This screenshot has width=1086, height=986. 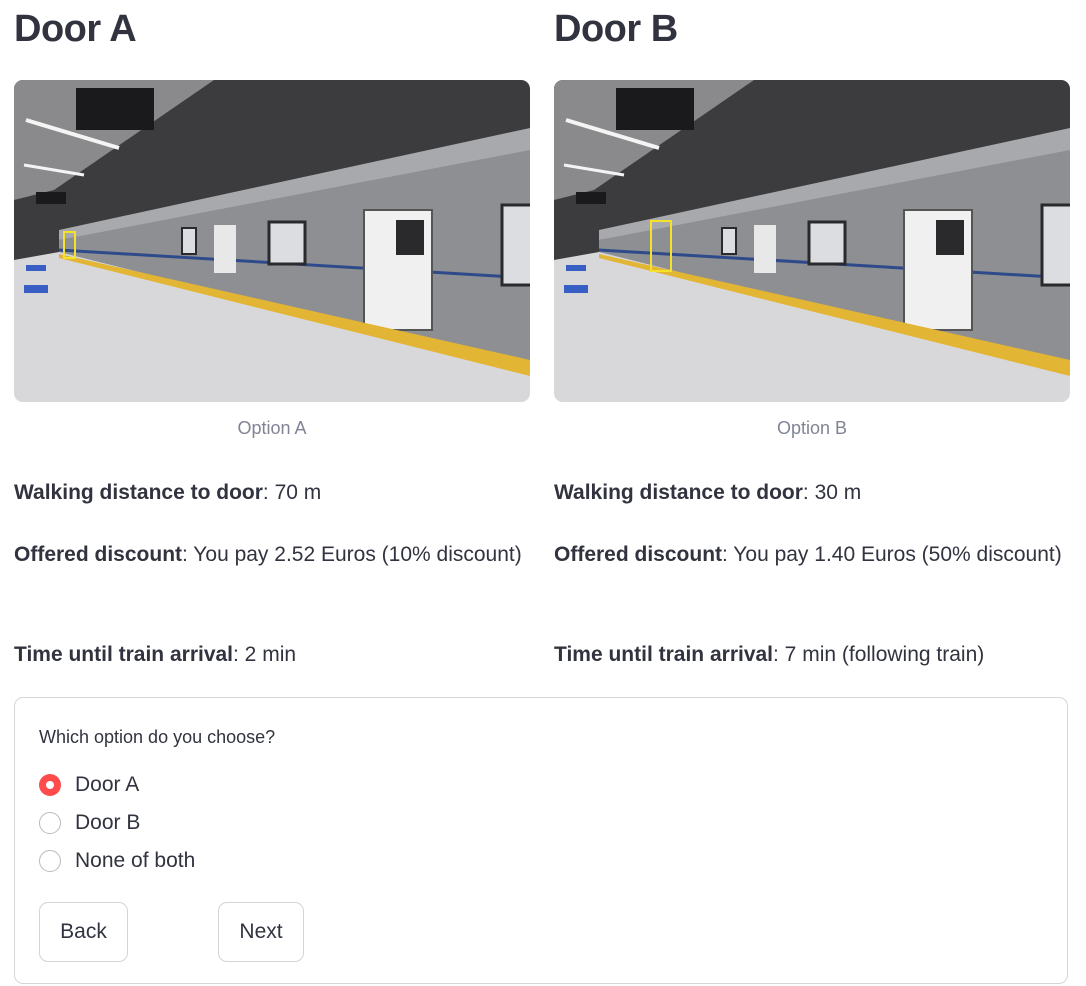 What do you see at coordinates (50, 785) in the screenshot?
I see `radio-checked-icon` at bounding box center [50, 785].